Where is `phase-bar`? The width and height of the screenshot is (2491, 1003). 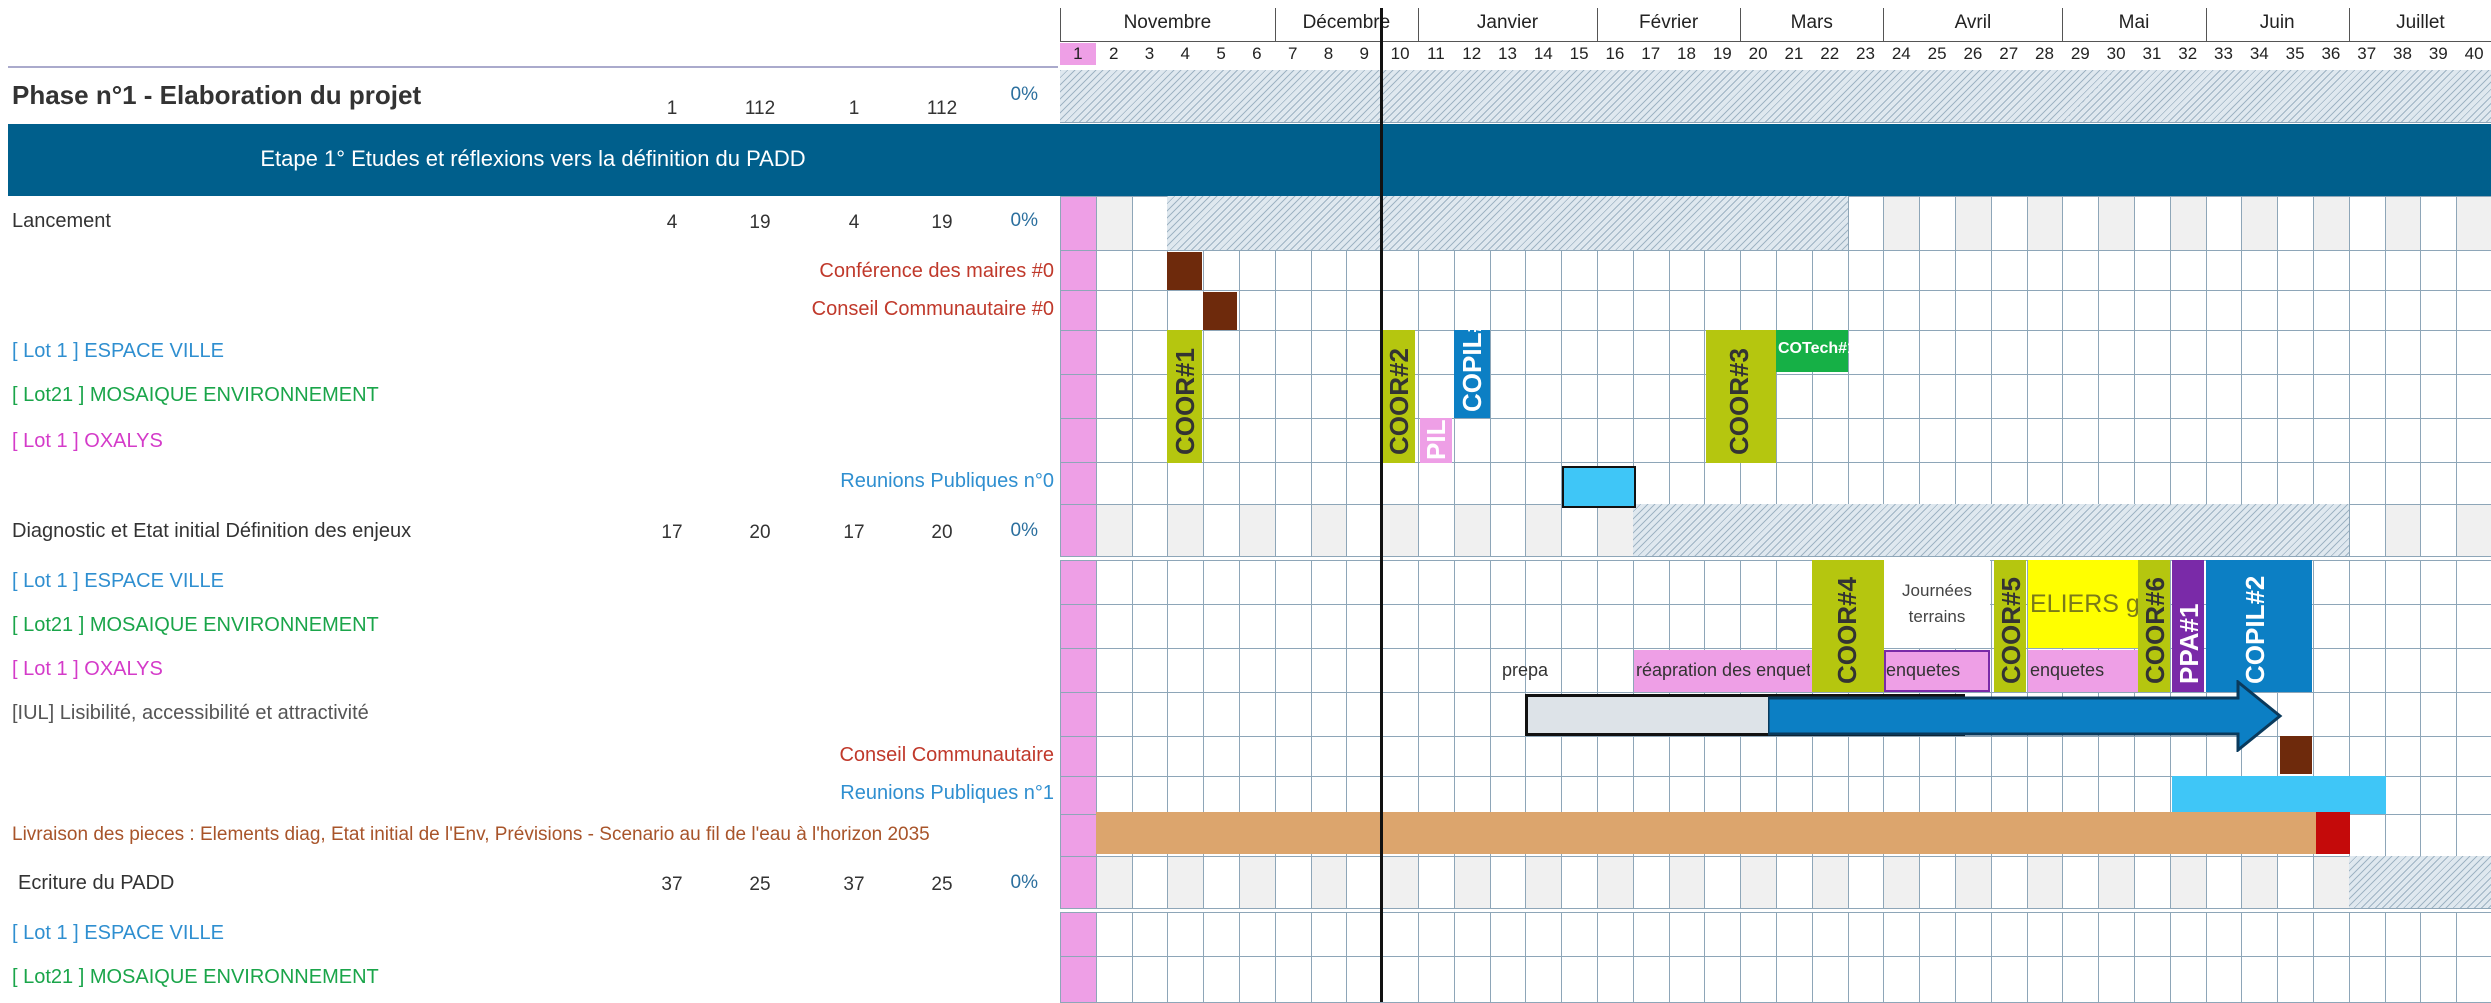 phase-bar is located at coordinates (1775, 96).